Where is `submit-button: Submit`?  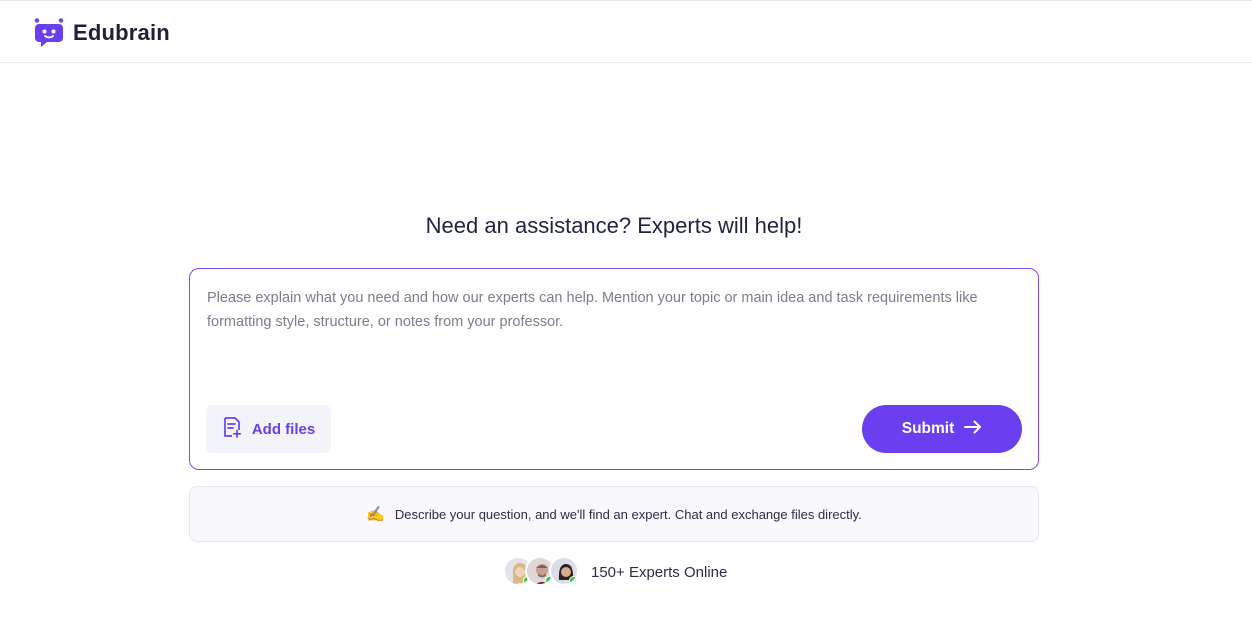 submit-button: Submit is located at coordinates (942, 429).